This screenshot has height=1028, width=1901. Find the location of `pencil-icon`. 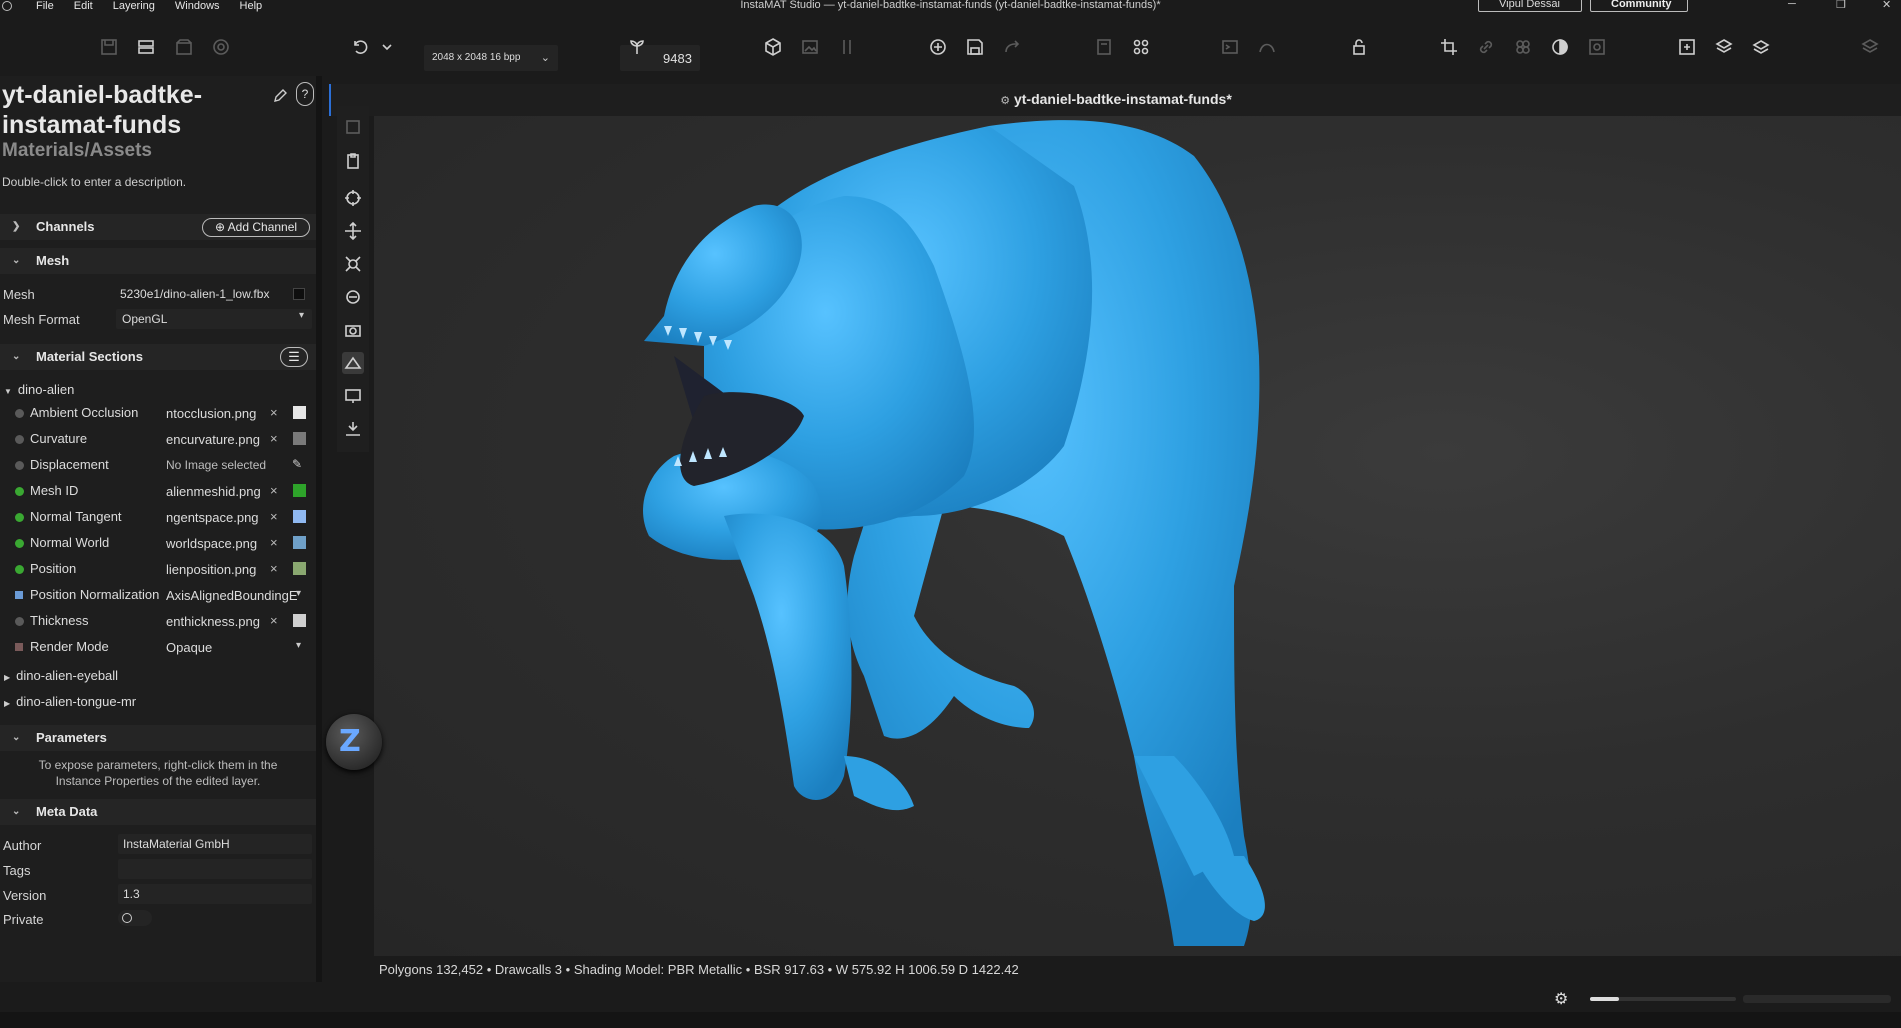

pencil-icon is located at coordinates (280, 96).